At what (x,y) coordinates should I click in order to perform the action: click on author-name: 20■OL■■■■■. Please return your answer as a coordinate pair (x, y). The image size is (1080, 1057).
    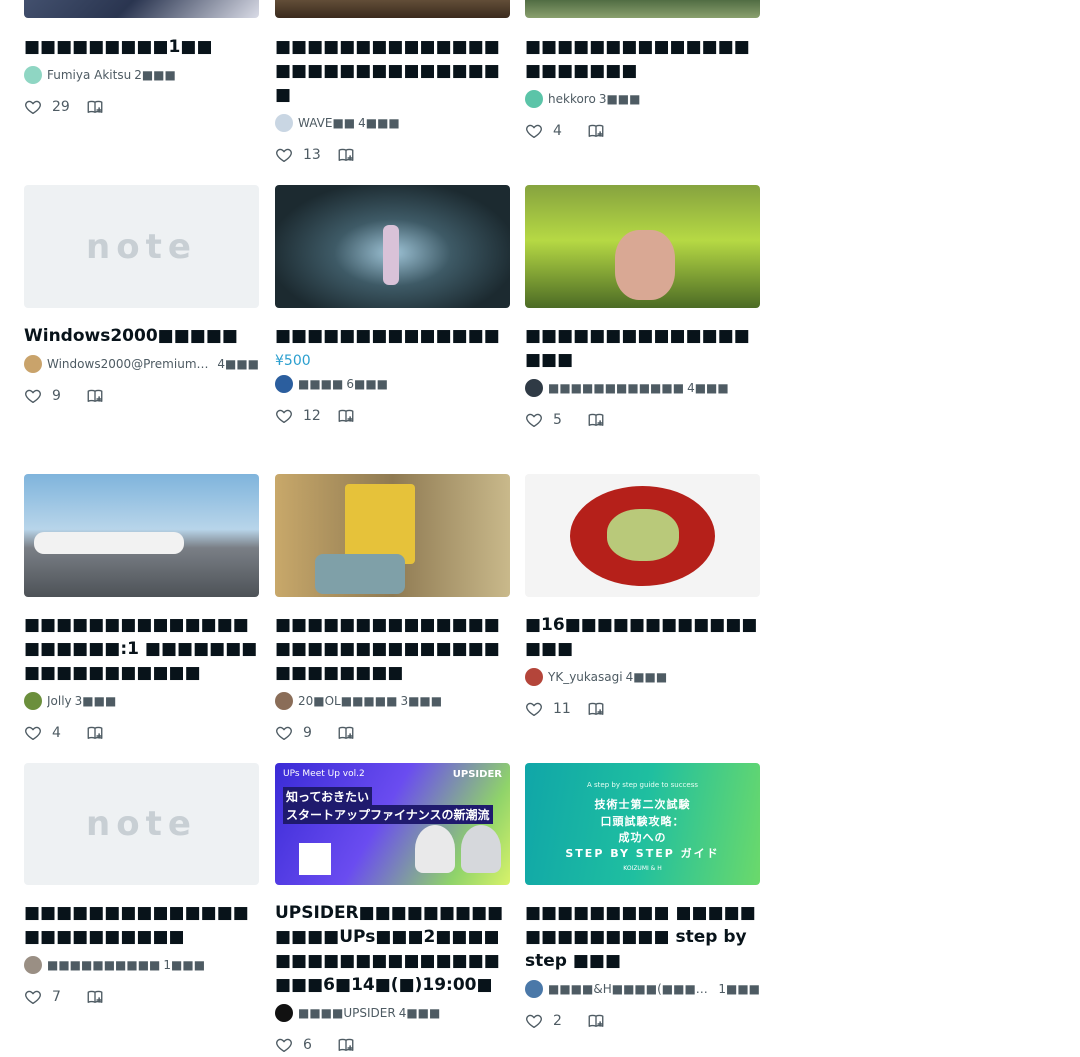
    Looking at the image, I should click on (347, 701).